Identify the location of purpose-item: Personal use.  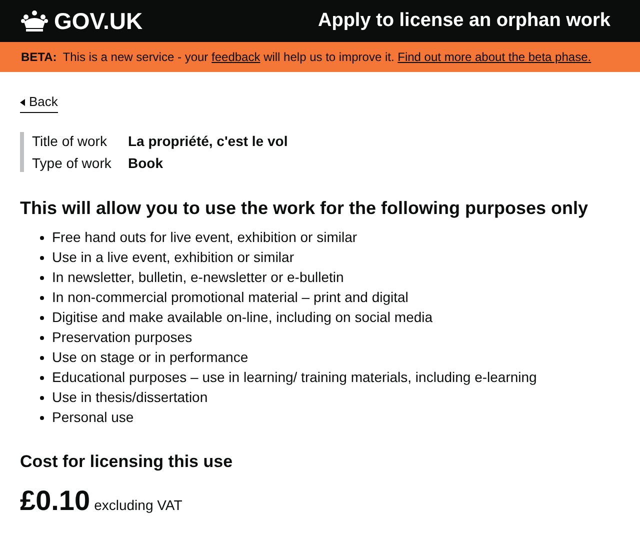
(93, 417).